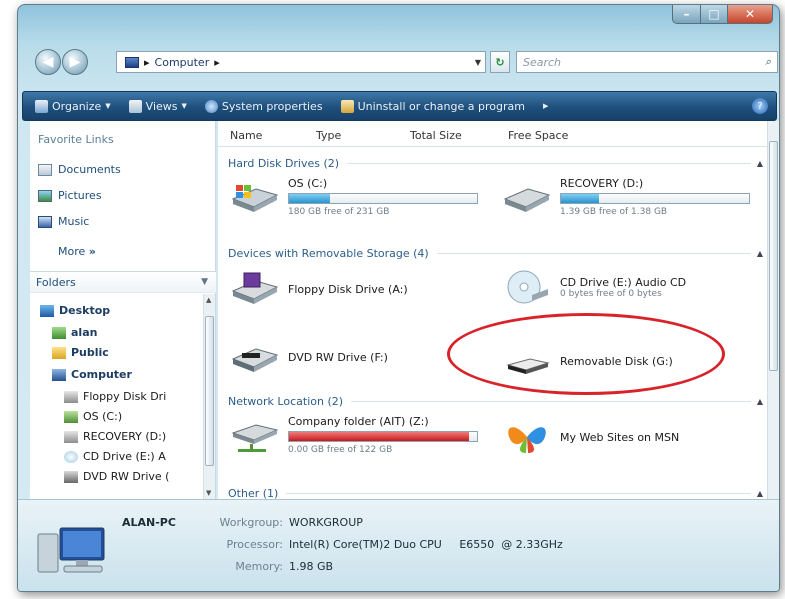 The image size is (785, 599). I want to click on tree-item-computer: Computer, so click(92, 374).